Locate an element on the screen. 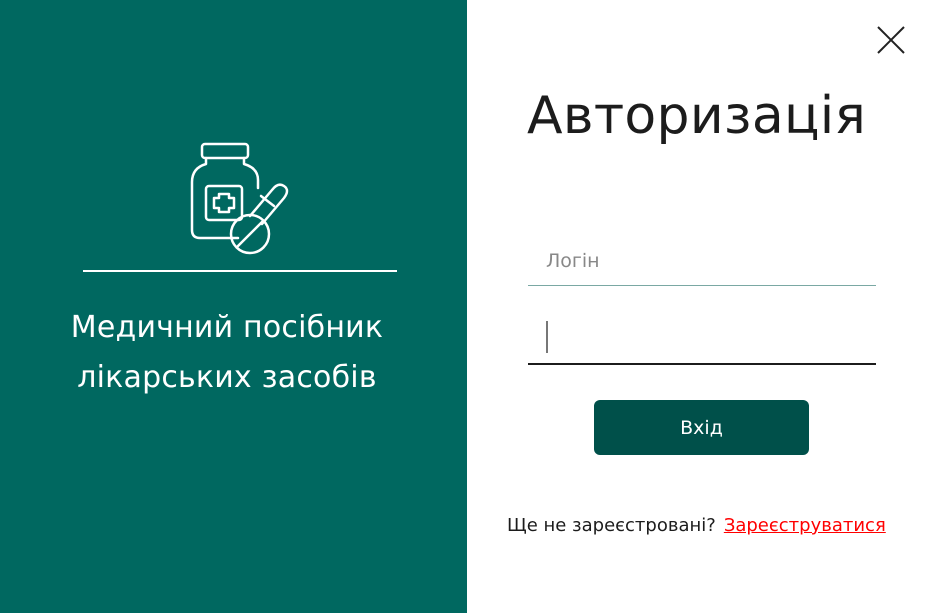 The width and height of the screenshot is (938, 613). close-button is located at coordinates (891, 40).